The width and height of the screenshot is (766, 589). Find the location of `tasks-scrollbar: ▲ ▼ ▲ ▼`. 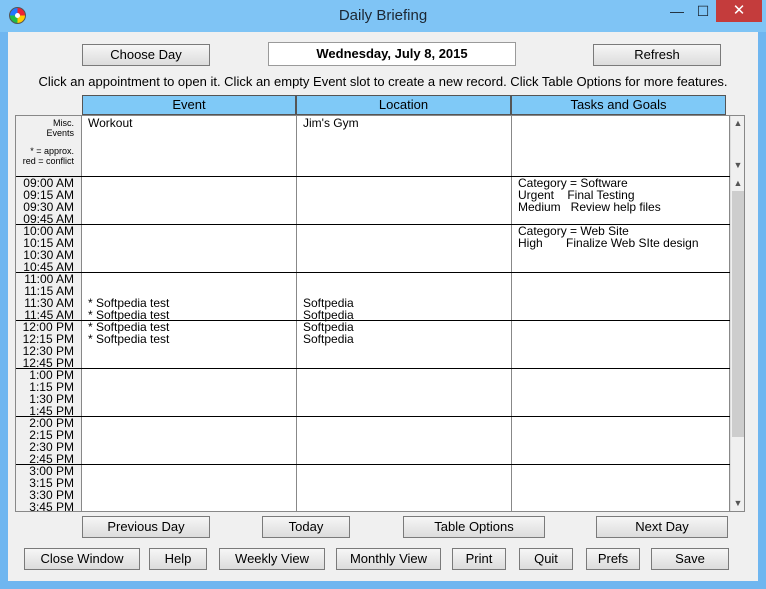

tasks-scrollbar: ▲ ▼ ▲ ▼ is located at coordinates (737, 313).